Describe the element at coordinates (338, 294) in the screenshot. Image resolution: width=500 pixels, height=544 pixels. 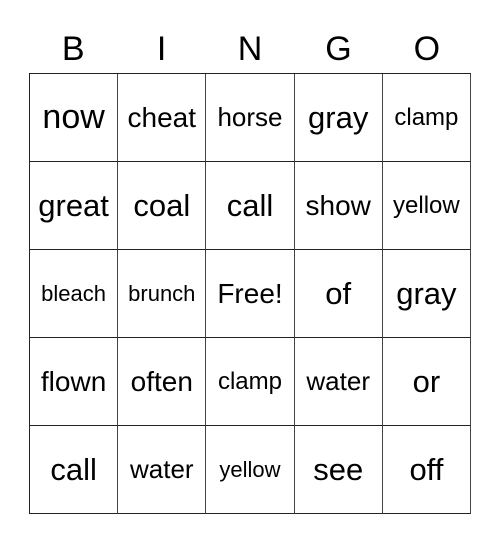
I see `bingo-cell: of` at that location.